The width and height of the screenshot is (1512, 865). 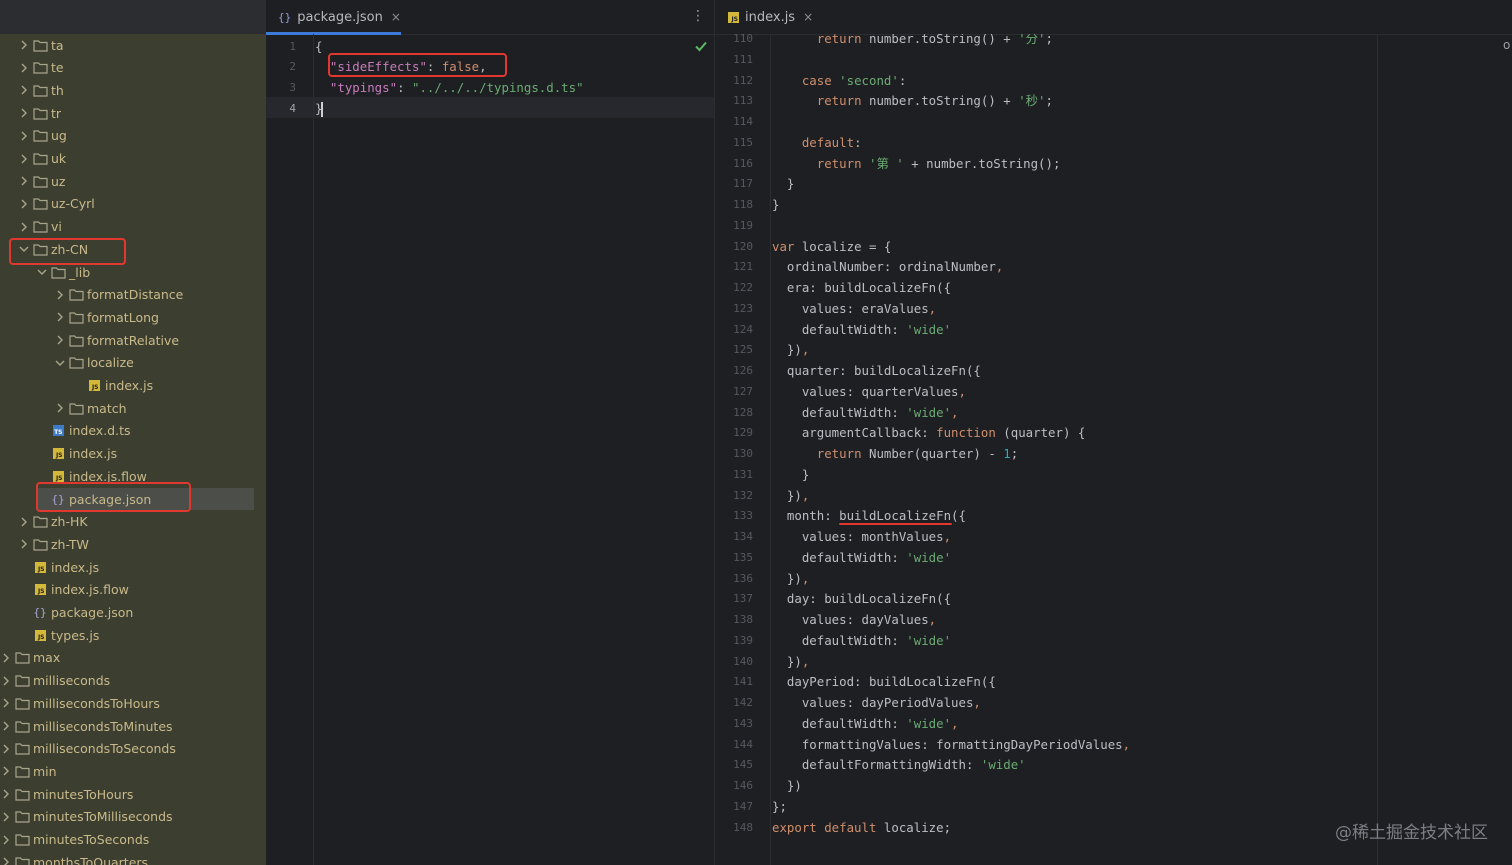 I want to click on tree-file-item: TS index.d.ts, so click(x=133, y=431).